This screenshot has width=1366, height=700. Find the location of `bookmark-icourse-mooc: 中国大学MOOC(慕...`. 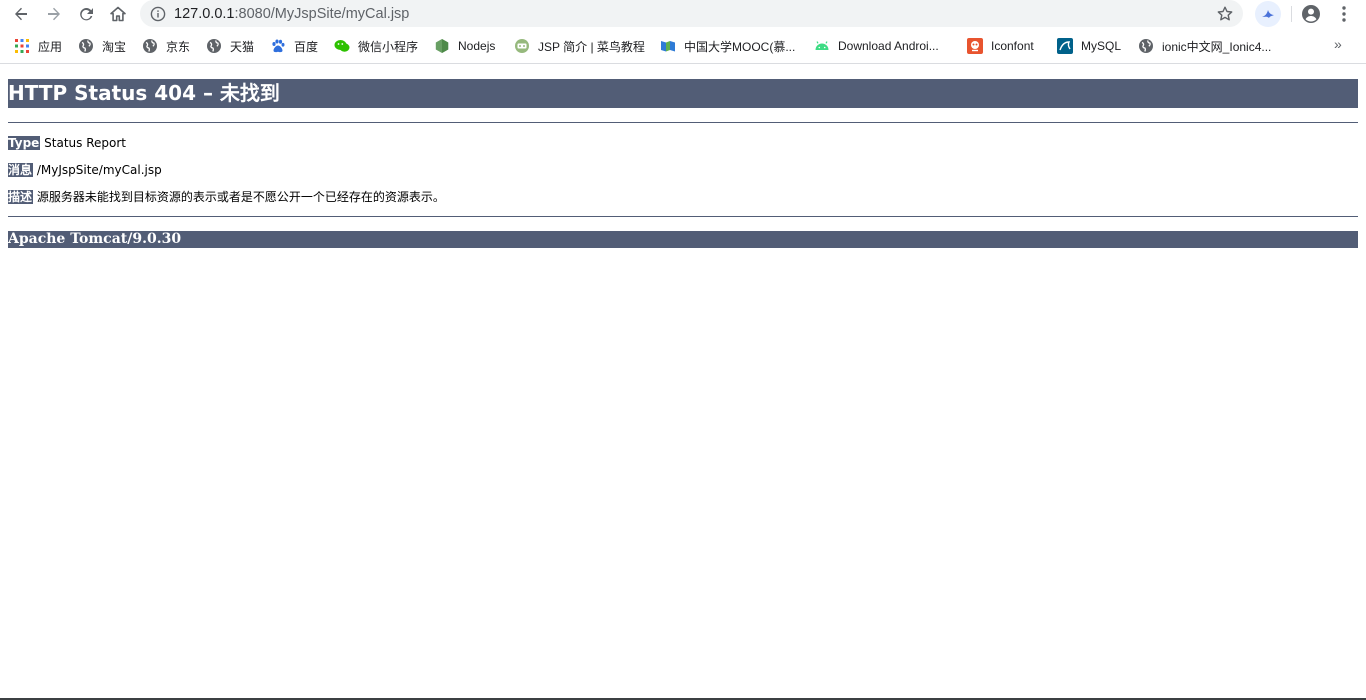

bookmark-icourse-mooc: 中国大学MOOC(慕... is located at coordinates (727, 46).